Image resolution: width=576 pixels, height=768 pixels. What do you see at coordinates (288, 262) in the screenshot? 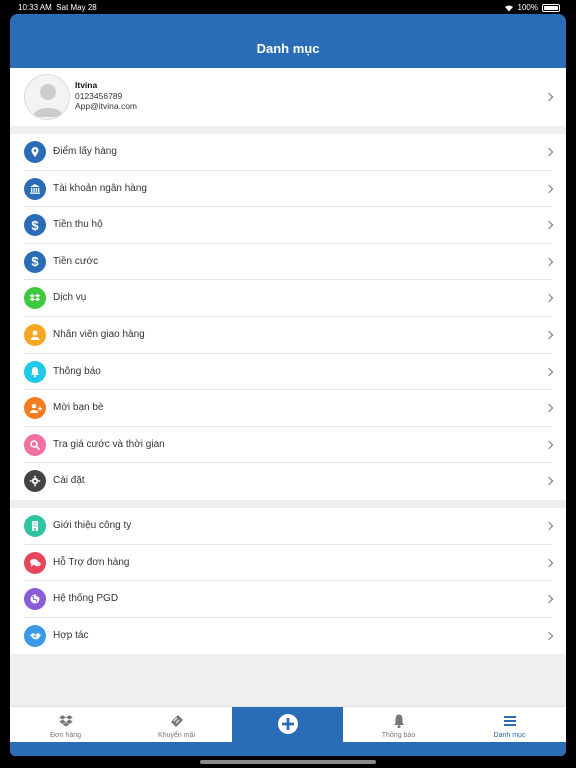
I see `menu-item-shipping-fee: $ Tiền cước` at bounding box center [288, 262].